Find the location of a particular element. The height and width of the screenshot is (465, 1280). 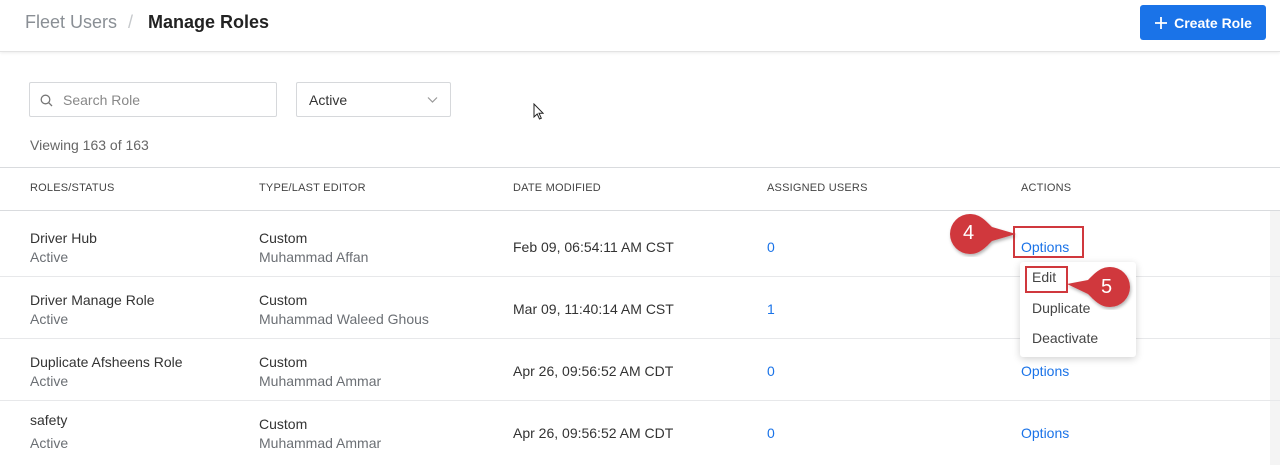

callout-number-4: 4 is located at coordinates (969, 233).